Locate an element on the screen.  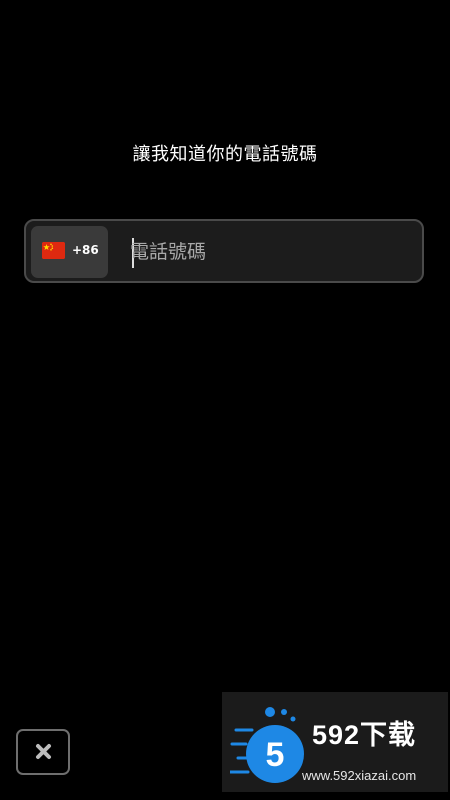
dial-code-label: +86 is located at coordinates (85, 250).